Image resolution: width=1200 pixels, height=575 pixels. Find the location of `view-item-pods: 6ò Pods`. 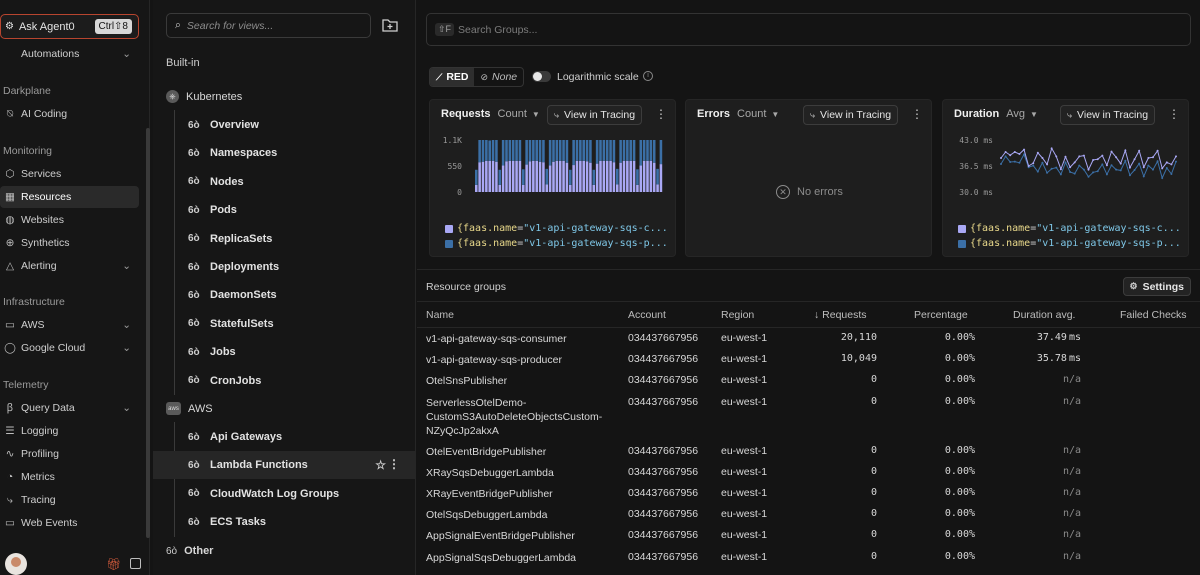

view-item-pods: 6ò Pods is located at coordinates (284, 210).